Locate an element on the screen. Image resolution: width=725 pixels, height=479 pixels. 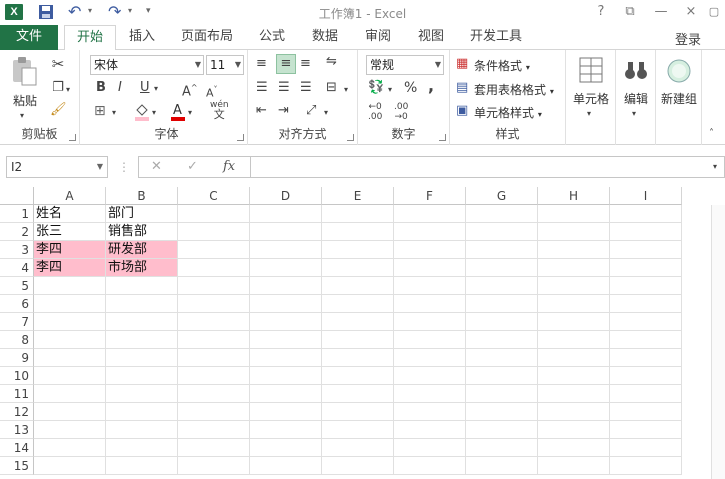
font-color-icon: A is located at coordinates (178, 112).